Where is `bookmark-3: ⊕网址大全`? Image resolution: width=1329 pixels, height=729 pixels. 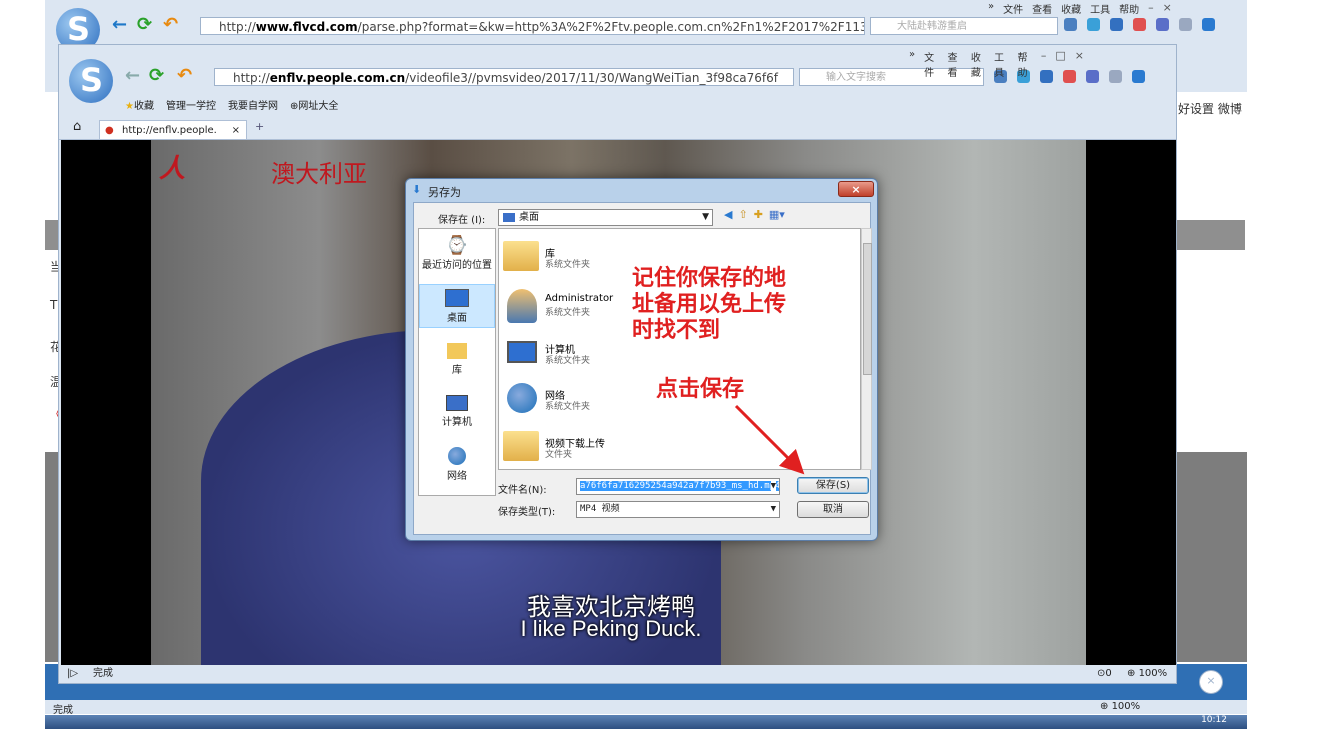 bookmark-3: ⊕网址大全 is located at coordinates (314, 104).